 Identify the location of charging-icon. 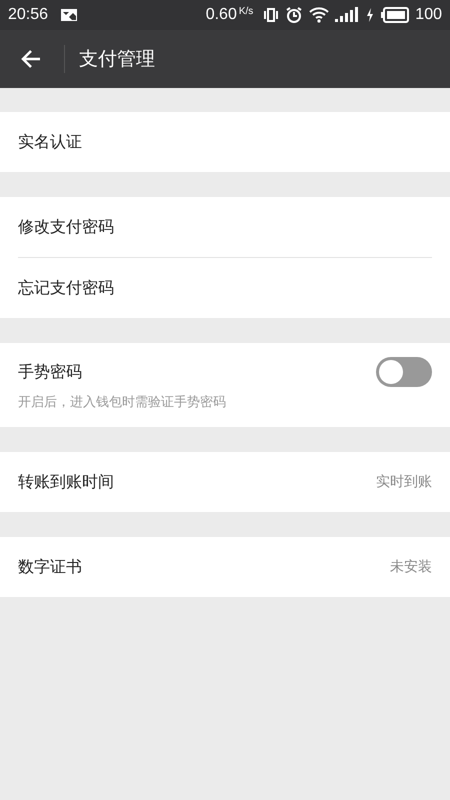
(370, 15).